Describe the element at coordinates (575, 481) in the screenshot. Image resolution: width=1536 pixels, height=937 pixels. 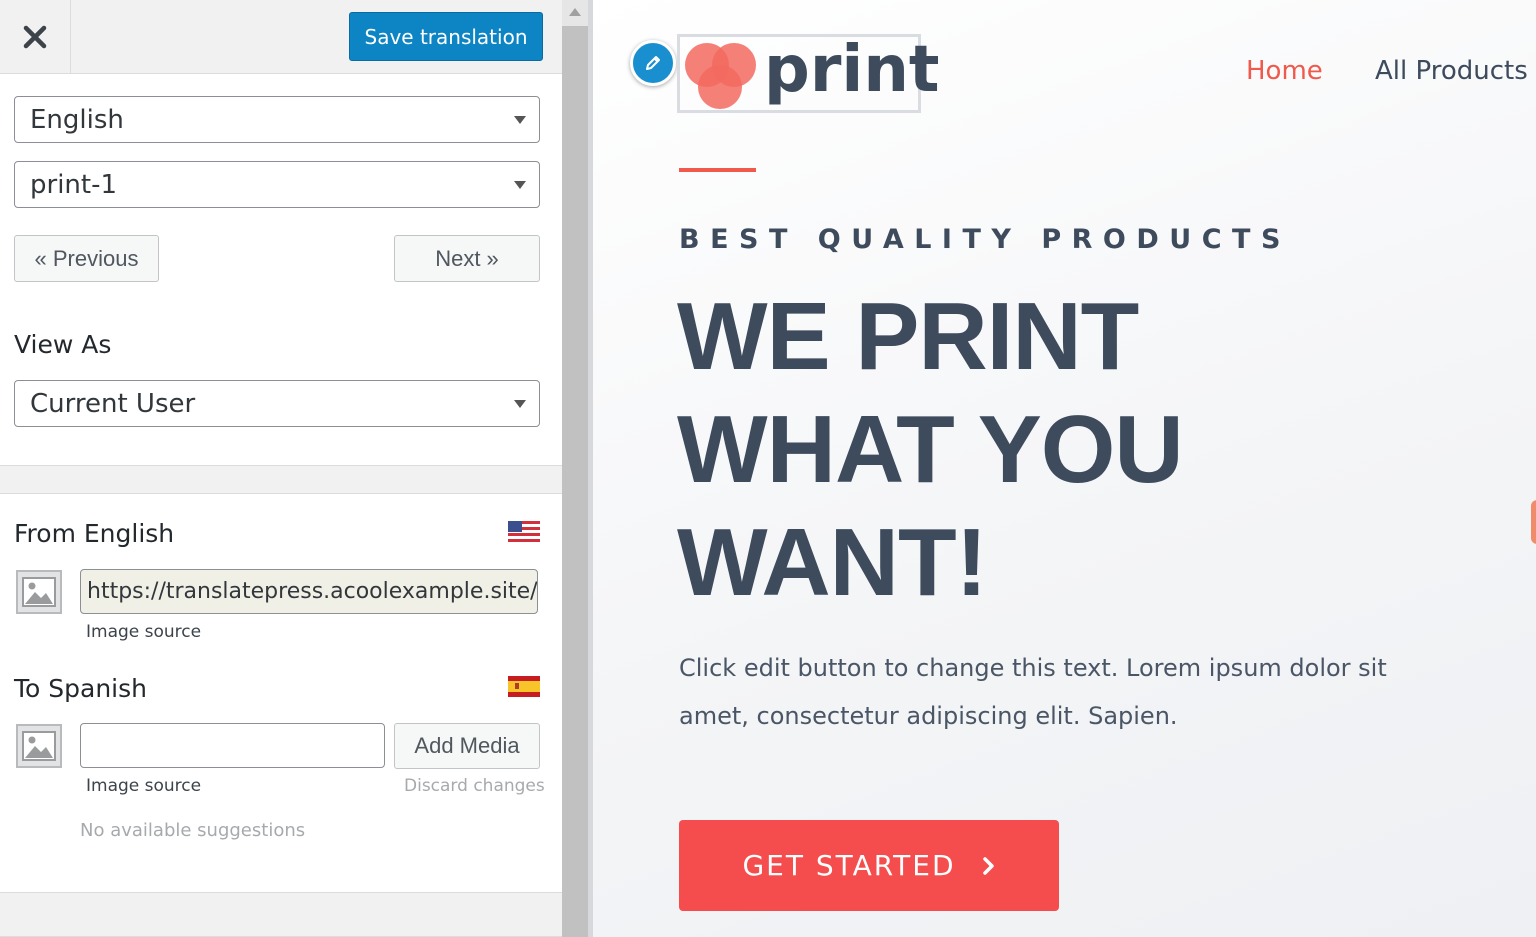
I see `scrollbar-thumb` at that location.